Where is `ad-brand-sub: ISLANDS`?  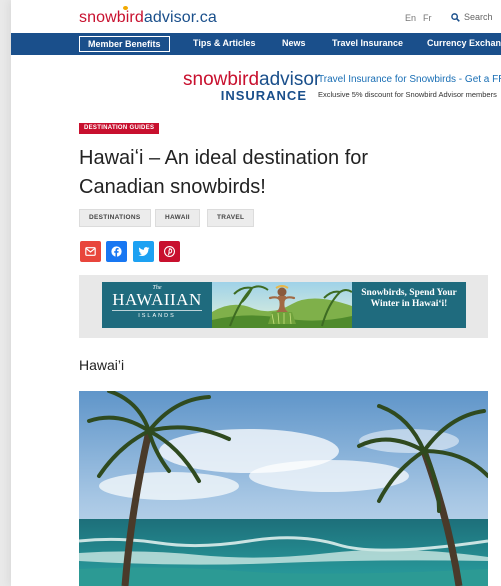
ad-brand-sub: ISLANDS is located at coordinates (157, 314).